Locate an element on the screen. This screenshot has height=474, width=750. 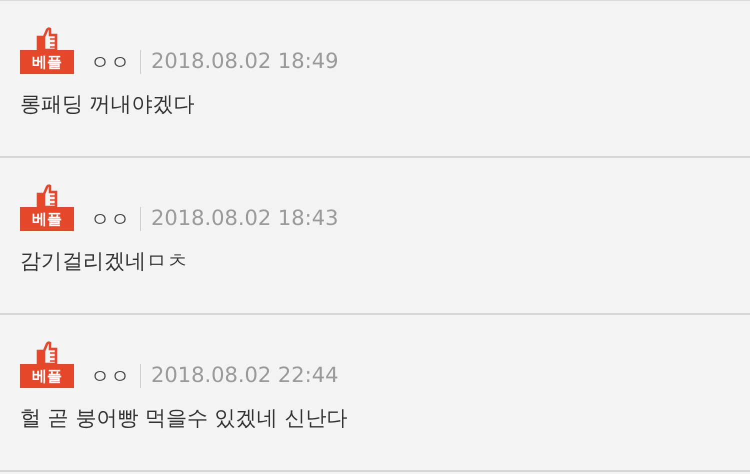
comment-text: 롱패딩 꺼내야겠다 is located at coordinates (108, 104).